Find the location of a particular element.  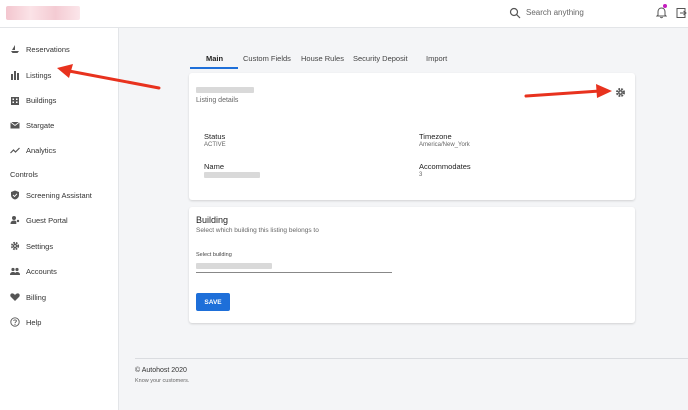

sidebar-item-accounts: Accounts is located at coordinates (33, 271).